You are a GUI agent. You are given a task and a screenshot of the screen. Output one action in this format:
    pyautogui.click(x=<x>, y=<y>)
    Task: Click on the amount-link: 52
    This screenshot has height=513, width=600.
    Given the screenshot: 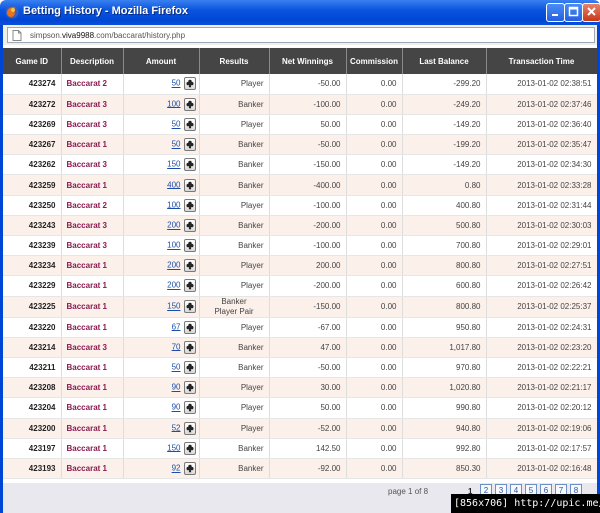 What is the action you would take?
    pyautogui.click(x=176, y=427)
    